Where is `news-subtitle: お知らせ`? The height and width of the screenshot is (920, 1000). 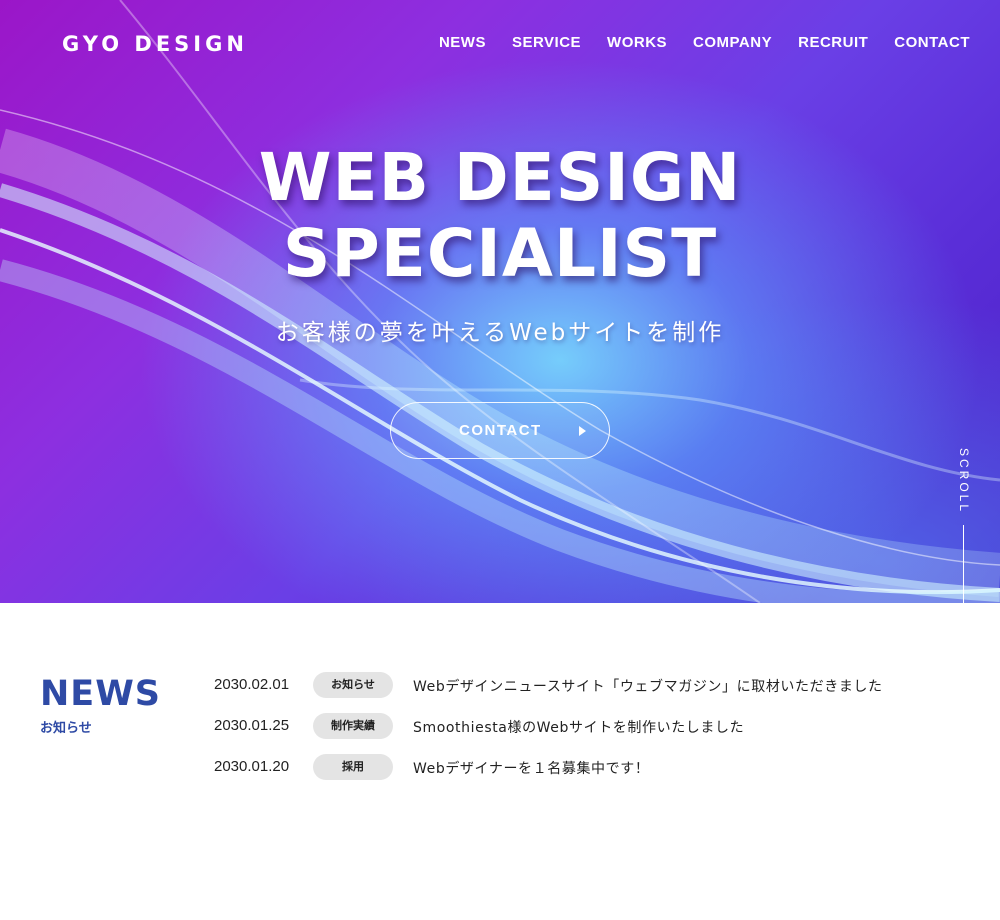
news-subtitle: お知らせ is located at coordinates (66, 728).